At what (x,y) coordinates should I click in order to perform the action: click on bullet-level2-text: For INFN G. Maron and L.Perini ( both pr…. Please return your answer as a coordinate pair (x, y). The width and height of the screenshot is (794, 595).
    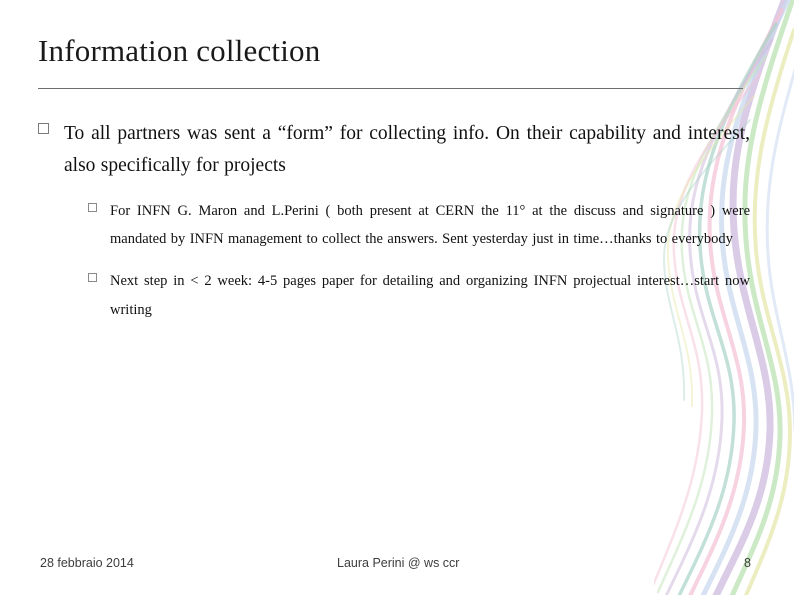
    Looking at the image, I should click on (430, 224).